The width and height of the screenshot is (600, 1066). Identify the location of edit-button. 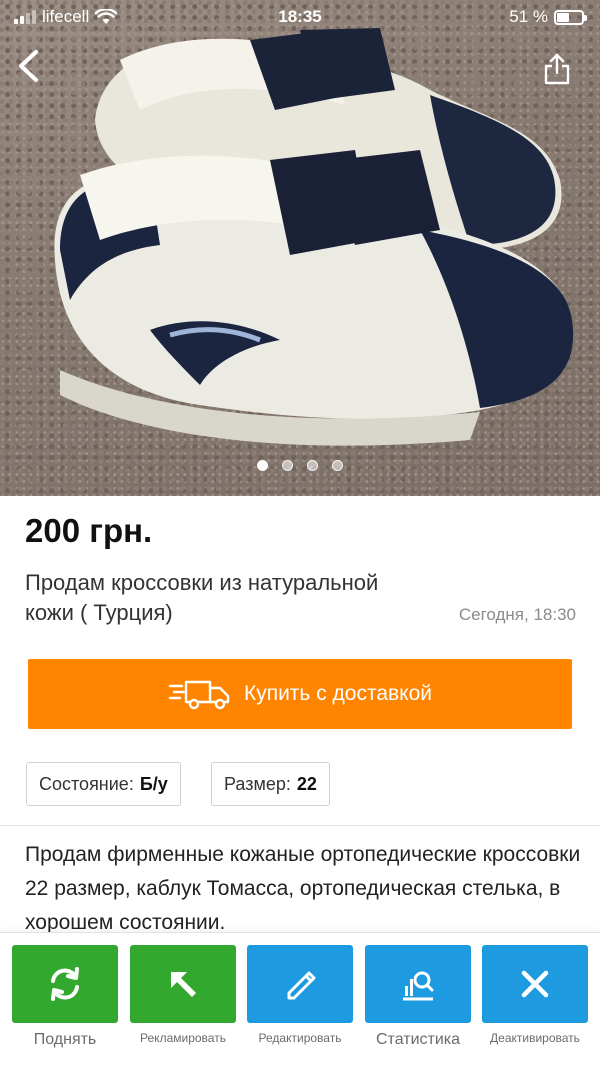
(300, 984).